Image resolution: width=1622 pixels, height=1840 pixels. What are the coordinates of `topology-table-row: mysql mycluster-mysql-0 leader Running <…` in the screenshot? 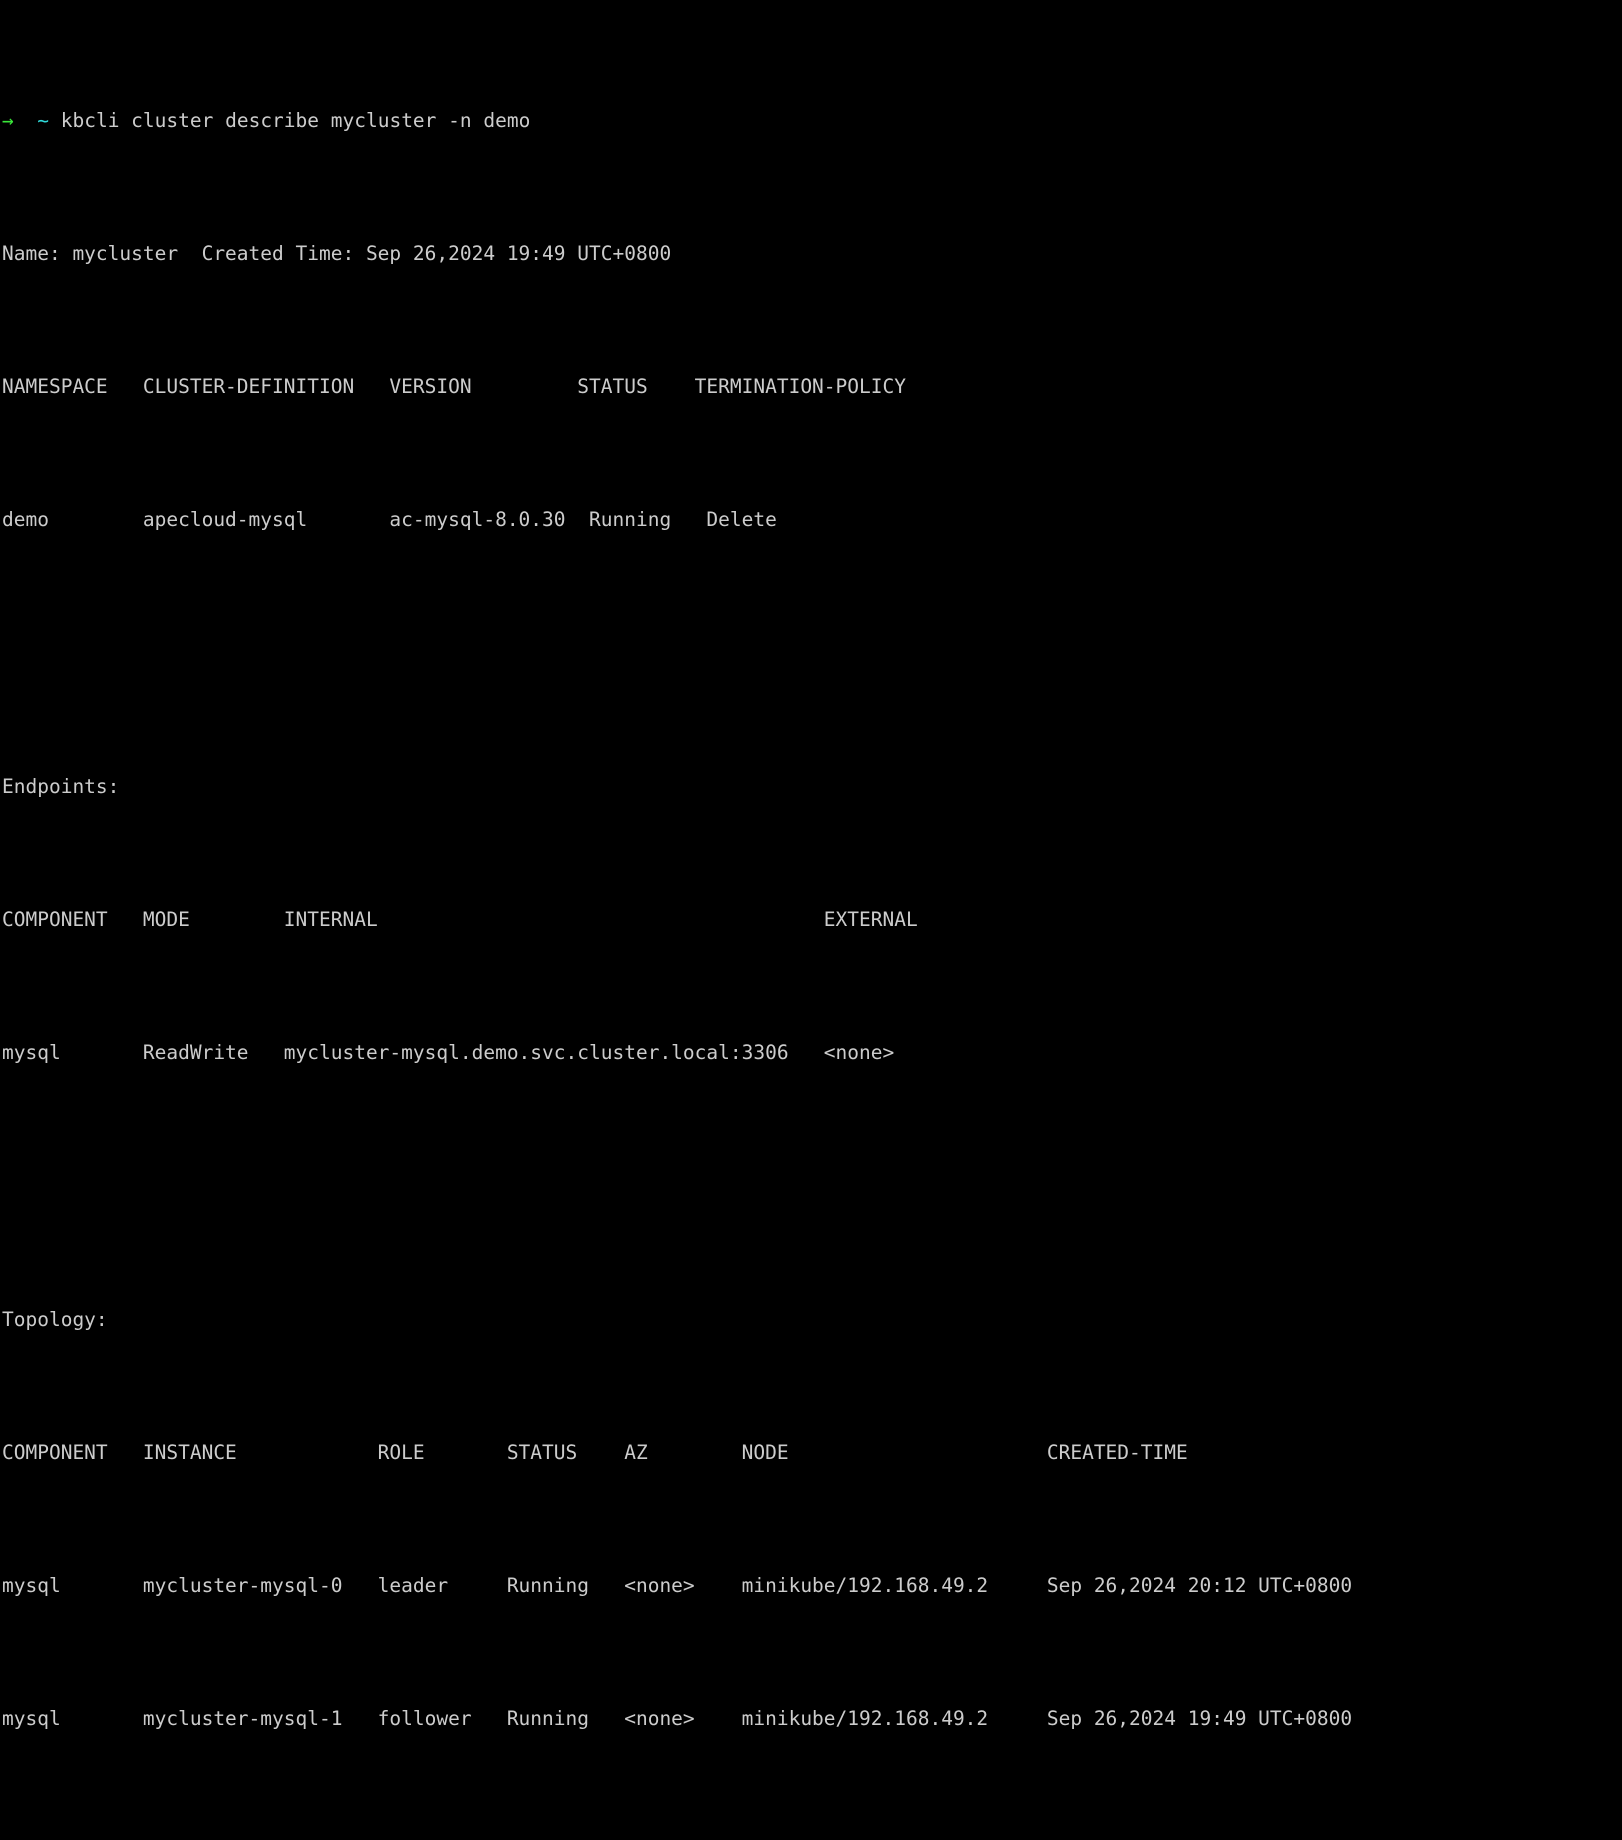 It's located at (677, 1585).